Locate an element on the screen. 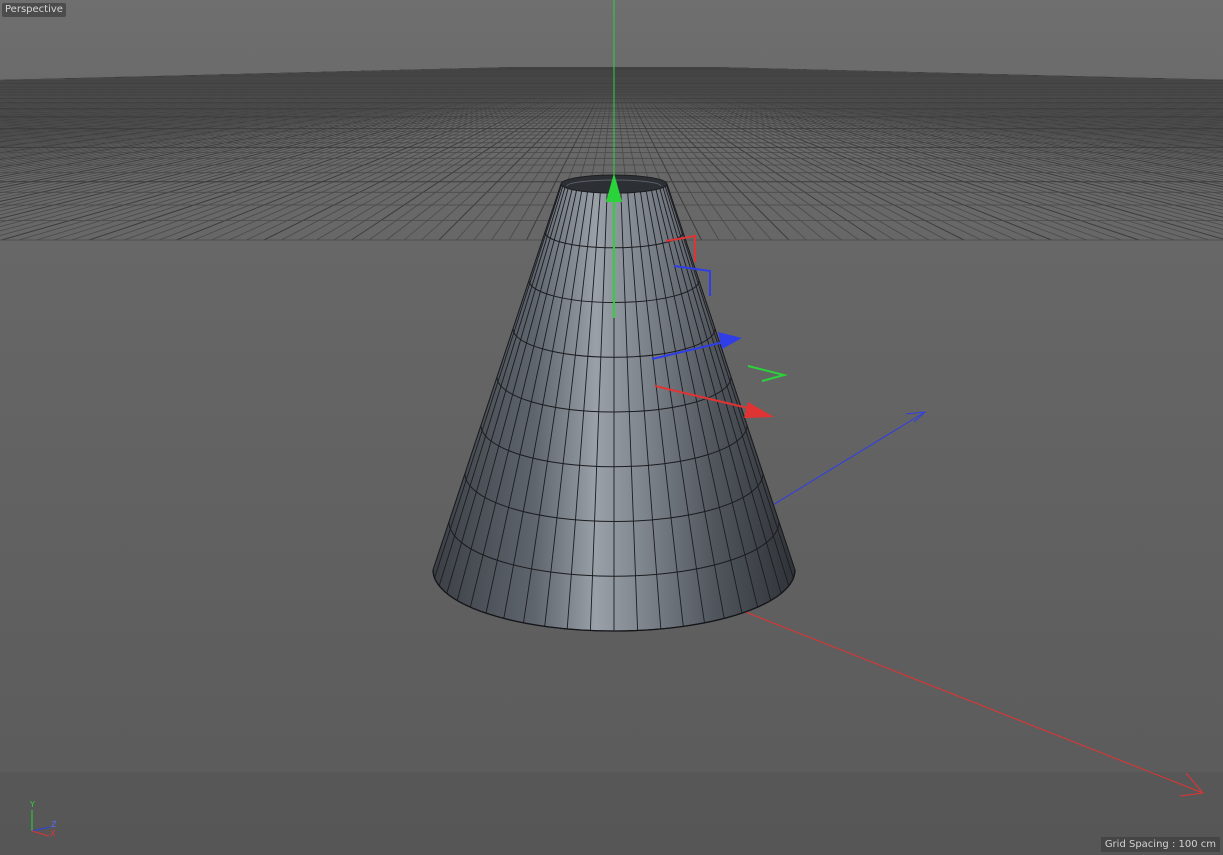 Image resolution: width=1223 pixels, height=855 pixels. axis-label-x: X is located at coordinates (53, 833).